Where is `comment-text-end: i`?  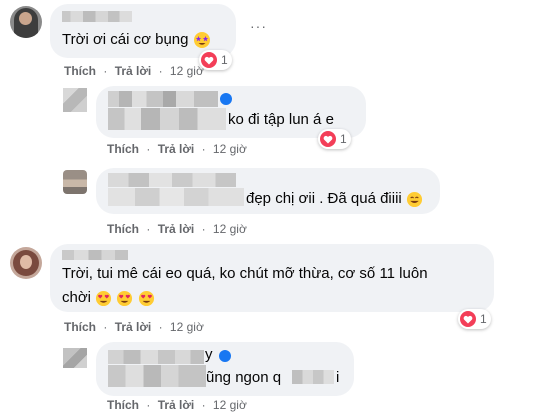
comment-text-end: i is located at coordinates (338, 377).